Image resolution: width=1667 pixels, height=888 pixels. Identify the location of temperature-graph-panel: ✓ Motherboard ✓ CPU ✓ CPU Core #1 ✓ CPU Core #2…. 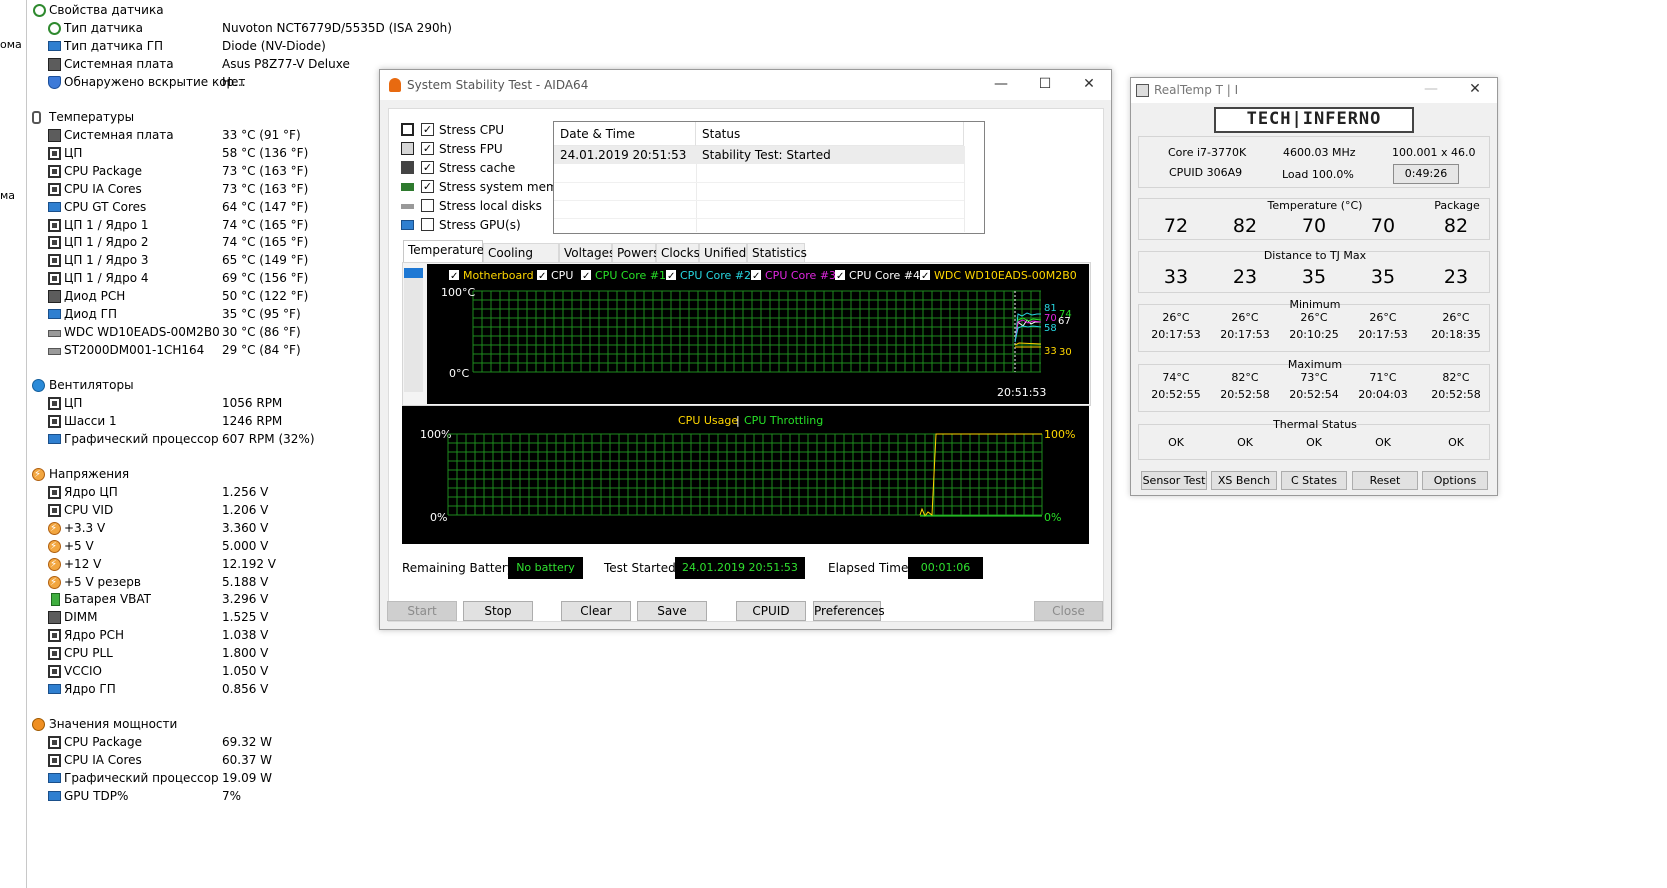
(746, 334).